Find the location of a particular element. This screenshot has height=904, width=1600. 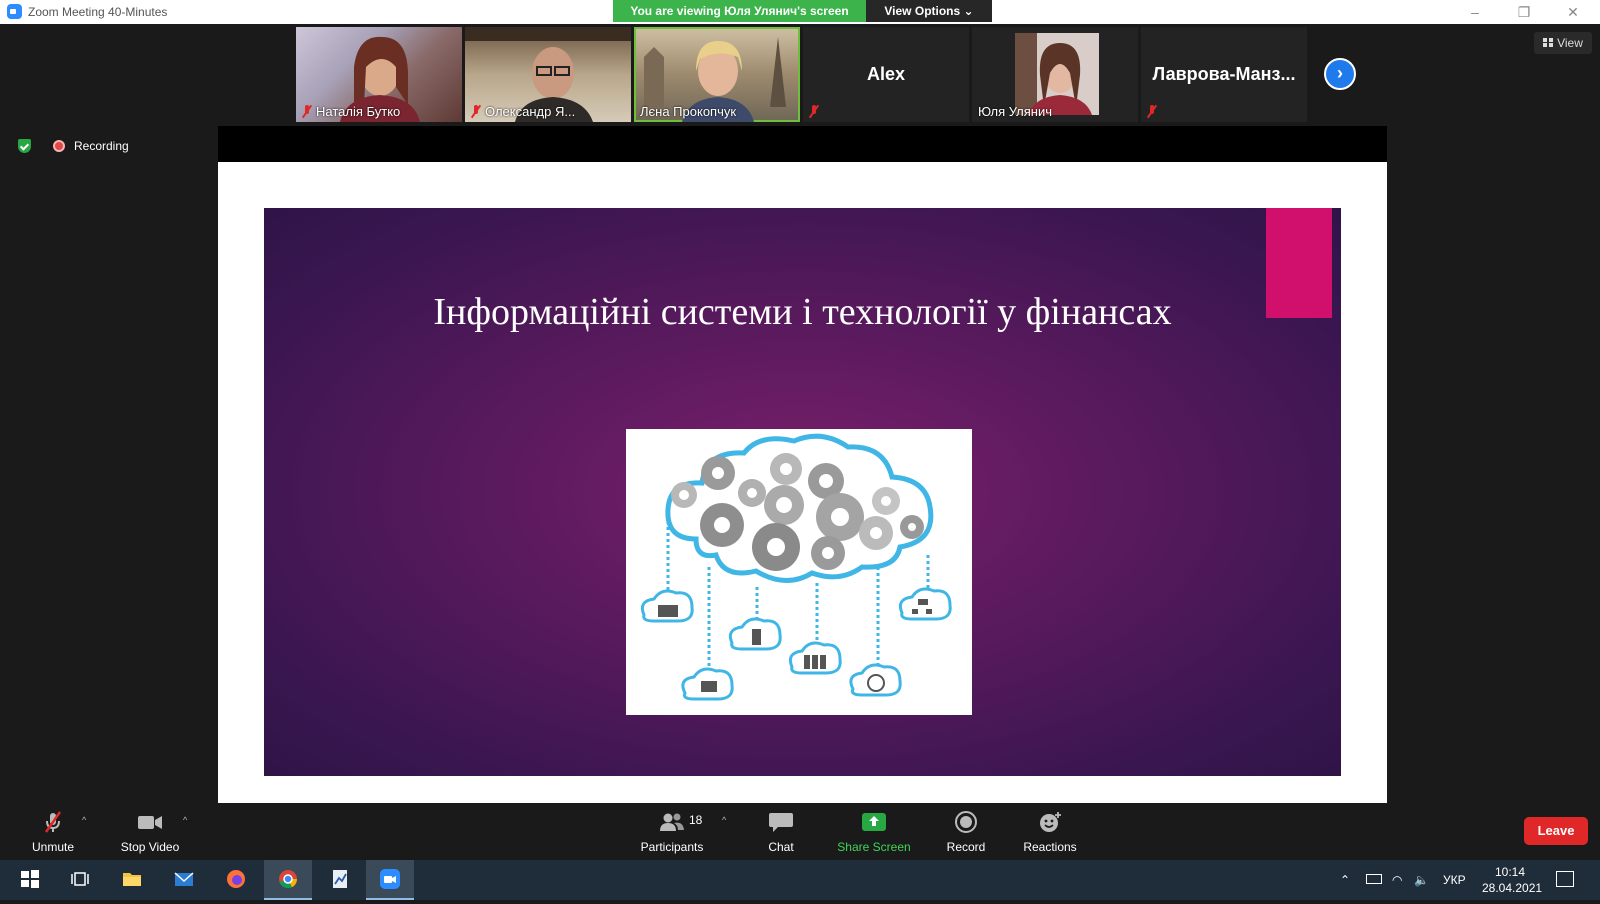

clock: 10:14 28.04.2021 is located at coordinates (1512, 884).